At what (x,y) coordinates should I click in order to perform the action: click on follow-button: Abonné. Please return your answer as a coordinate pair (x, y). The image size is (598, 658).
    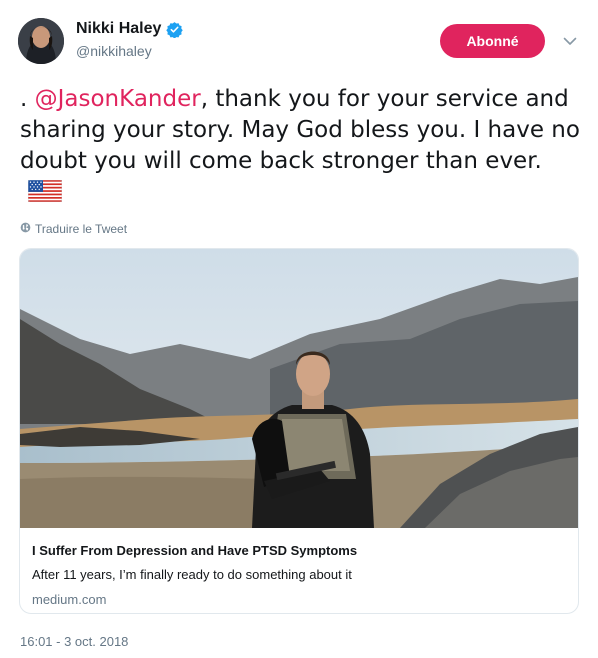
    Looking at the image, I should click on (492, 41).